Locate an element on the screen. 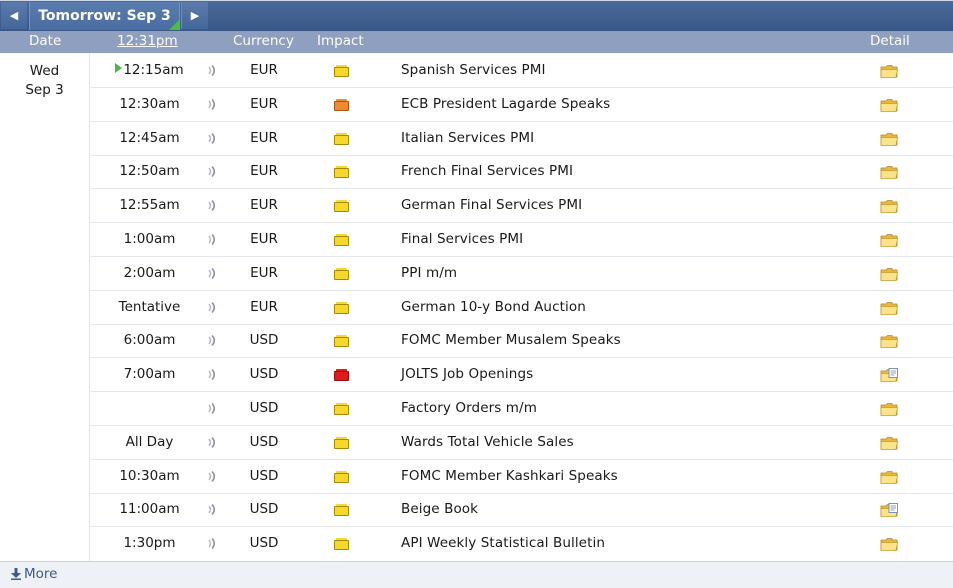  event-title: Beige Book is located at coordinates (439, 509).